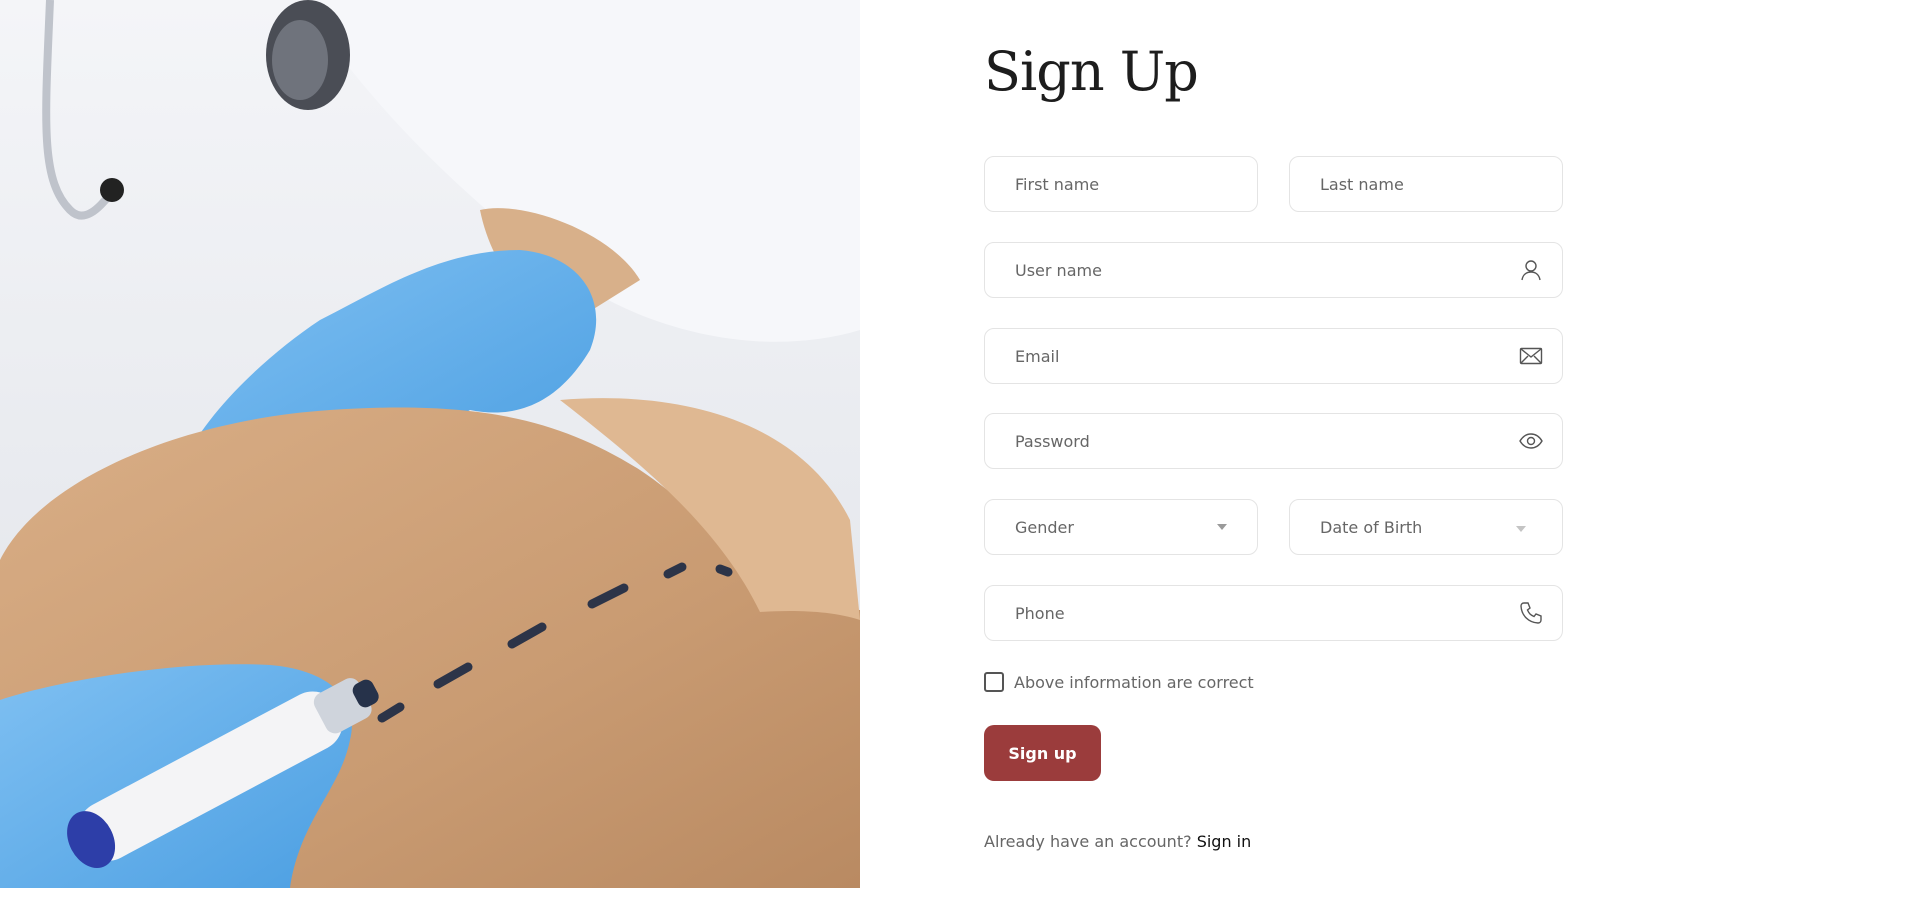 Image resolution: width=1920 pixels, height=898 pixels. I want to click on phone-field, so click(1273, 613).